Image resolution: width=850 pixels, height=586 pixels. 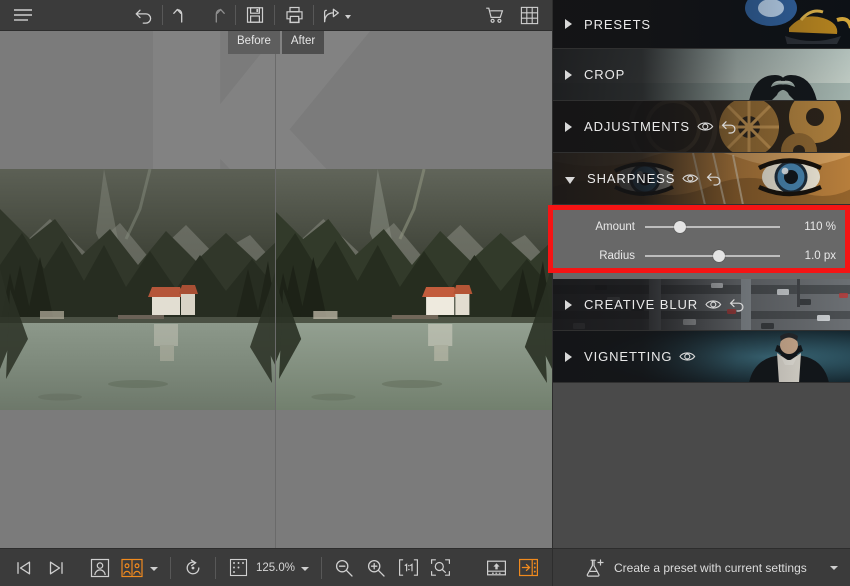 What do you see at coordinates (238, 568) in the screenshot?
I see `selection-size-icon` at bounding box center [238, 568].